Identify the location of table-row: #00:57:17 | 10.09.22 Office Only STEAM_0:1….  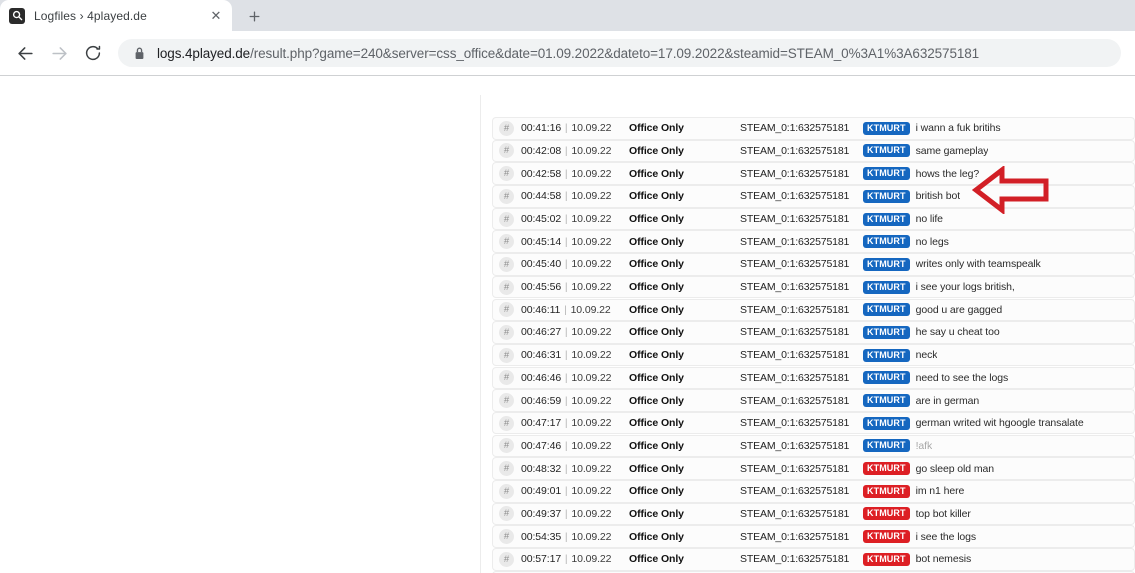
(813, 559).